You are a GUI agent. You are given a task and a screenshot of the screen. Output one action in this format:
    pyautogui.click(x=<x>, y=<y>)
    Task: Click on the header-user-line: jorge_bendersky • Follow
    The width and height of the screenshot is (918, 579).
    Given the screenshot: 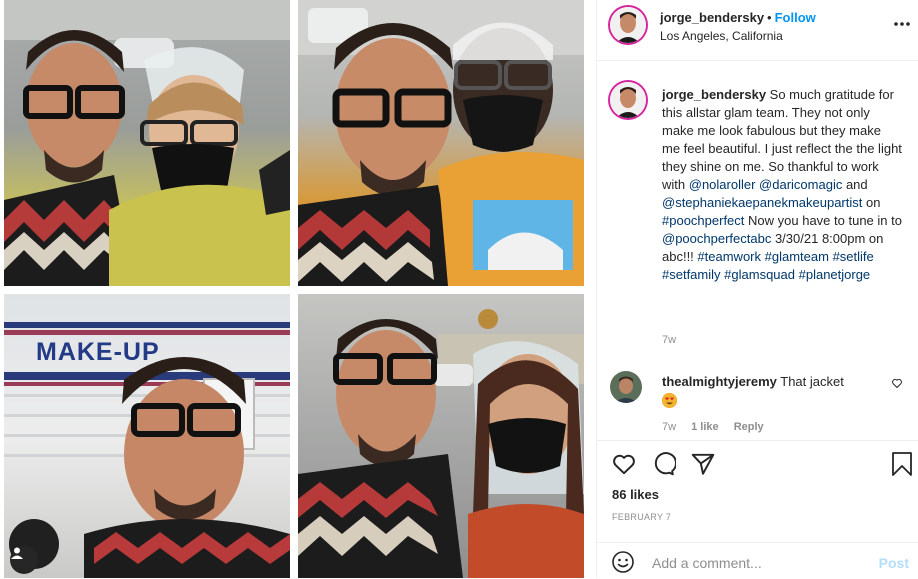 What is the action you would take?
    pyautogui.click(x=738, y=17)
    